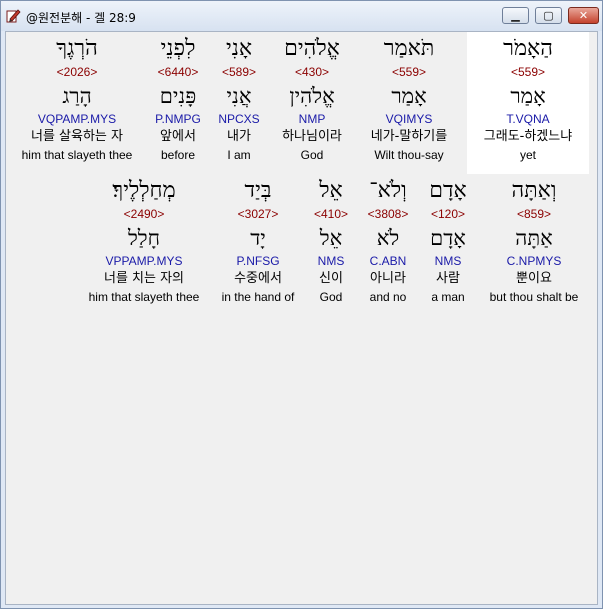 The height and width of the screenshot is (609, 603). Describe the element at coordinates (409, 119) in the screenshot. I see `morph-code: VQIMYS` at that location.